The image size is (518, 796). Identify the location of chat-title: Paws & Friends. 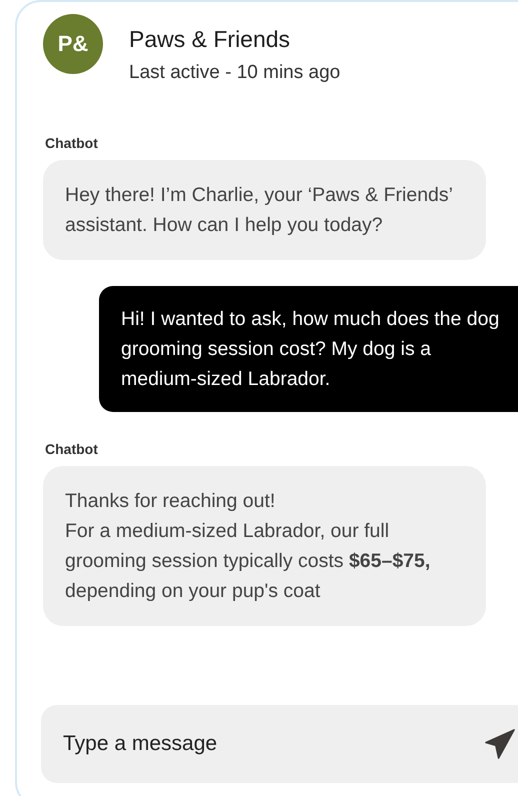
(210, 39).